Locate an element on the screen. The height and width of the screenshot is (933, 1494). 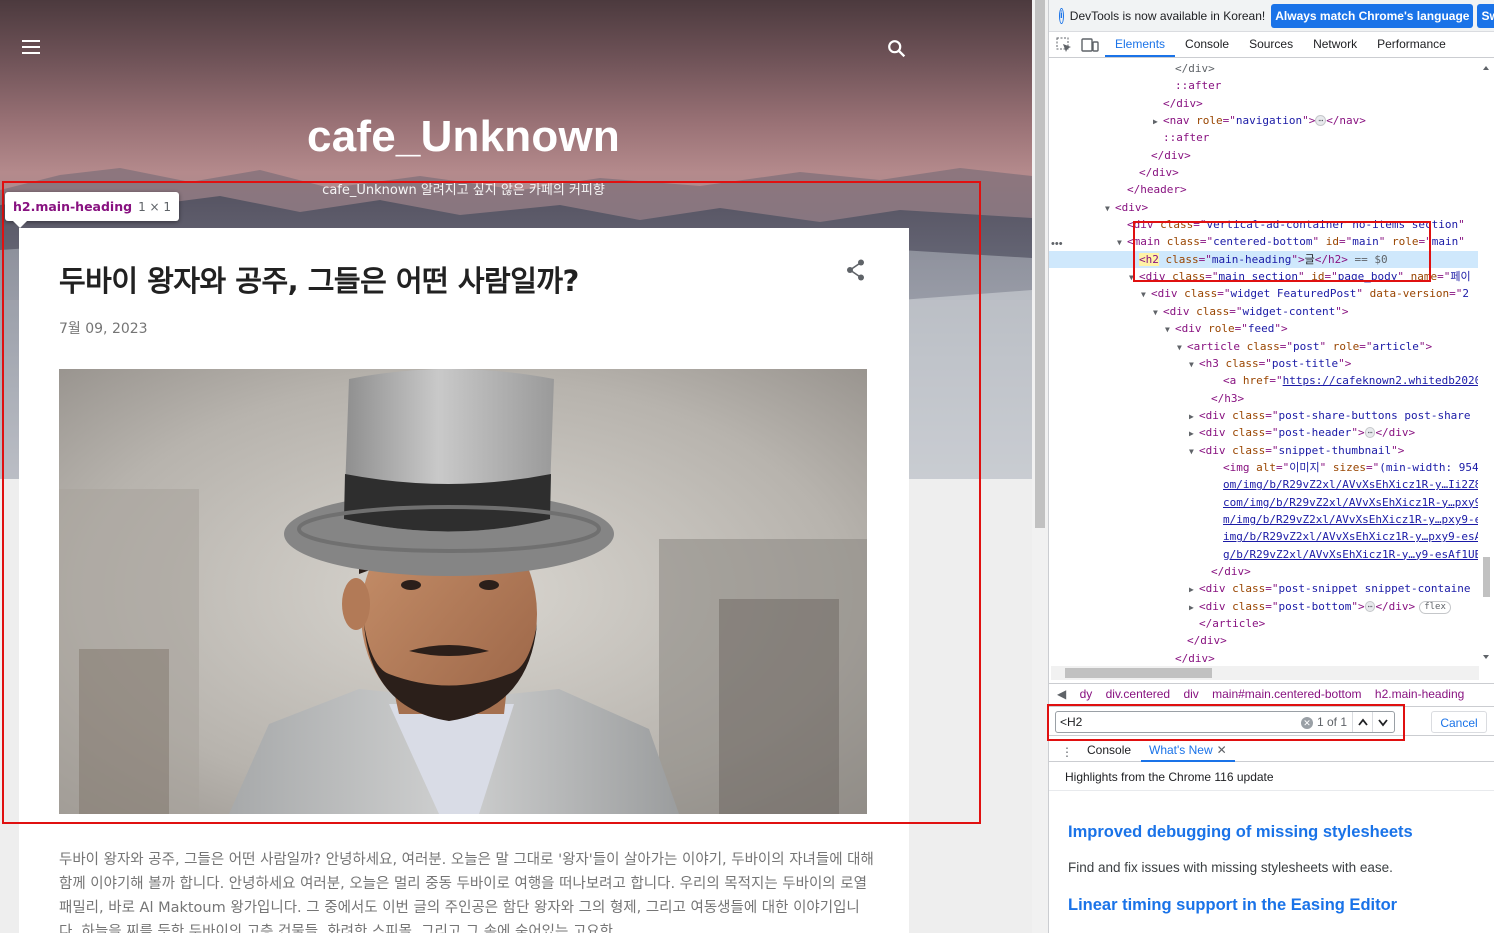
dom-node-row: ▼ <div class="widget-content"> is located at coordinates (1264, 311).